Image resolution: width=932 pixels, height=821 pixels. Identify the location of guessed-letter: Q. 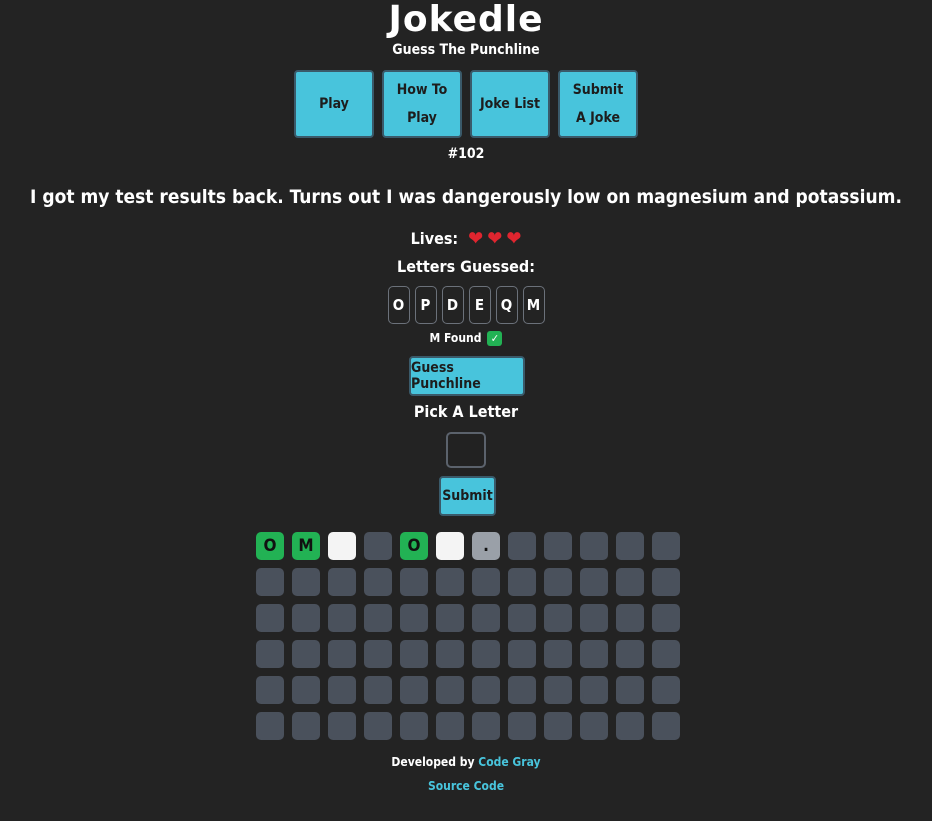
(506, 305).